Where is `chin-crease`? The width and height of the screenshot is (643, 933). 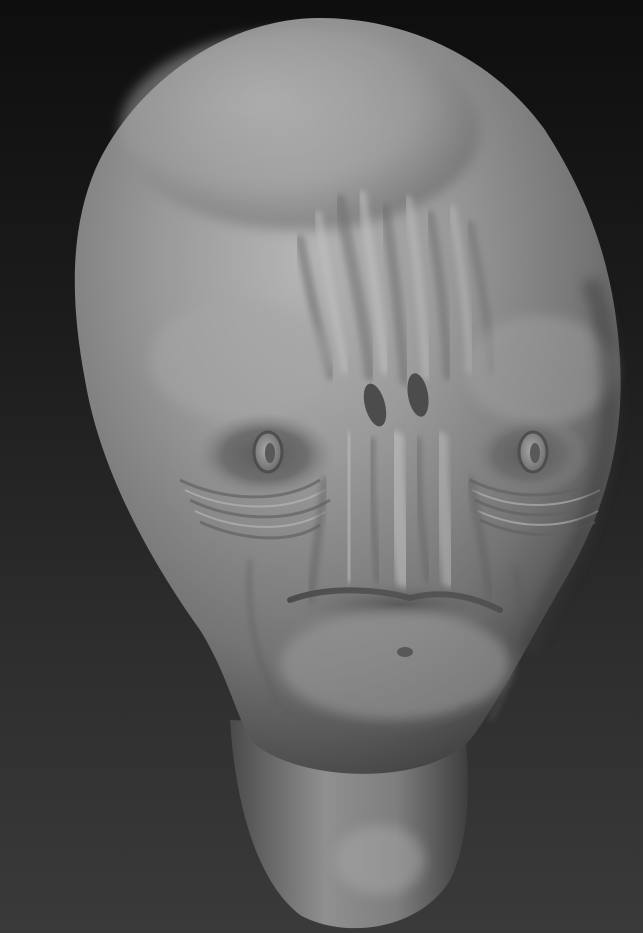
chin-crease is located at coordinates (405, 652).